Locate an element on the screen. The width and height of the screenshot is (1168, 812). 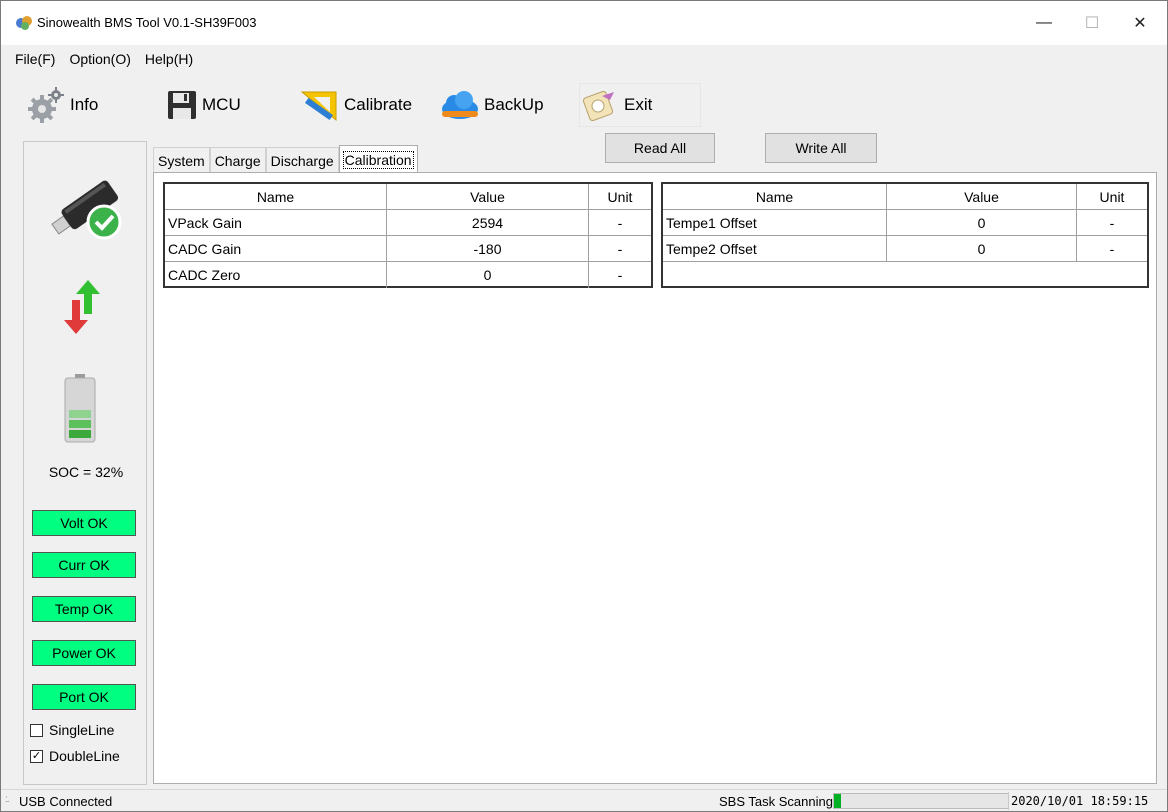
exit-label: Exit is located at coordinates (638, 104).